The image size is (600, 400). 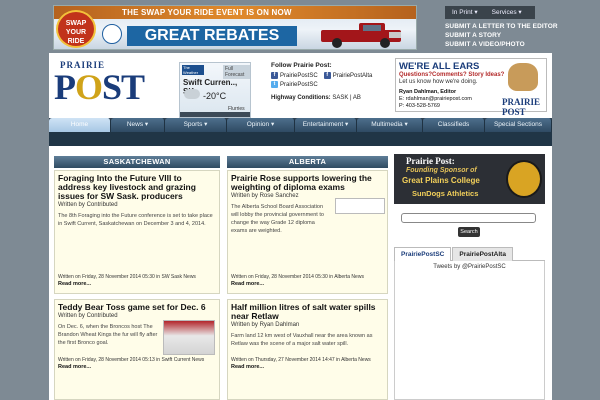 I want to click on search-button: Search, so click(x=469, y=232).